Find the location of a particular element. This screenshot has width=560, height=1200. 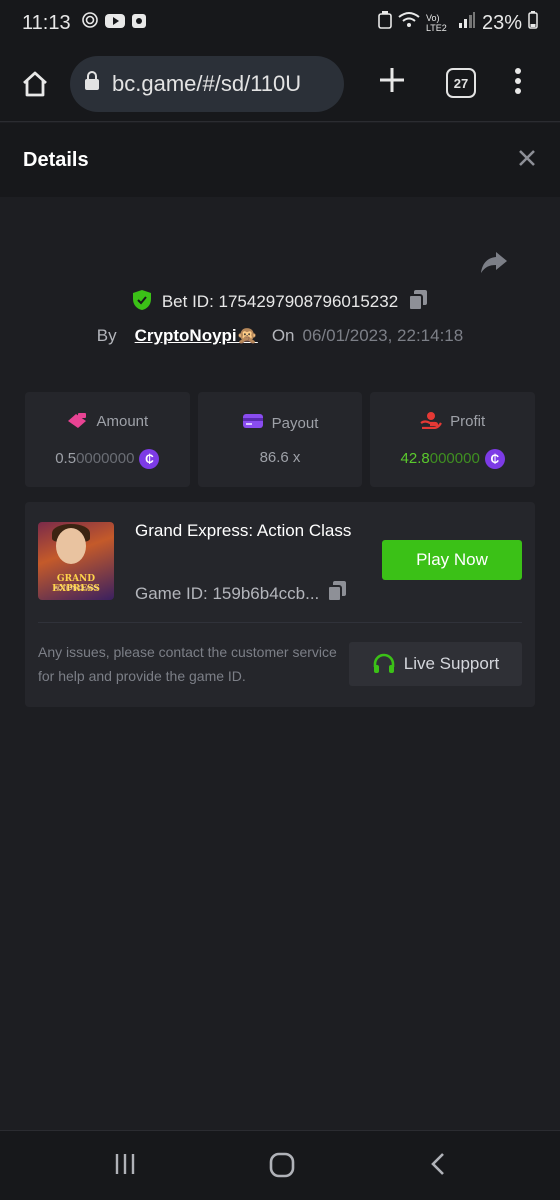

bet-id-text: Bet ID: 1754297908796015232 is located at coordinates (280, 301).